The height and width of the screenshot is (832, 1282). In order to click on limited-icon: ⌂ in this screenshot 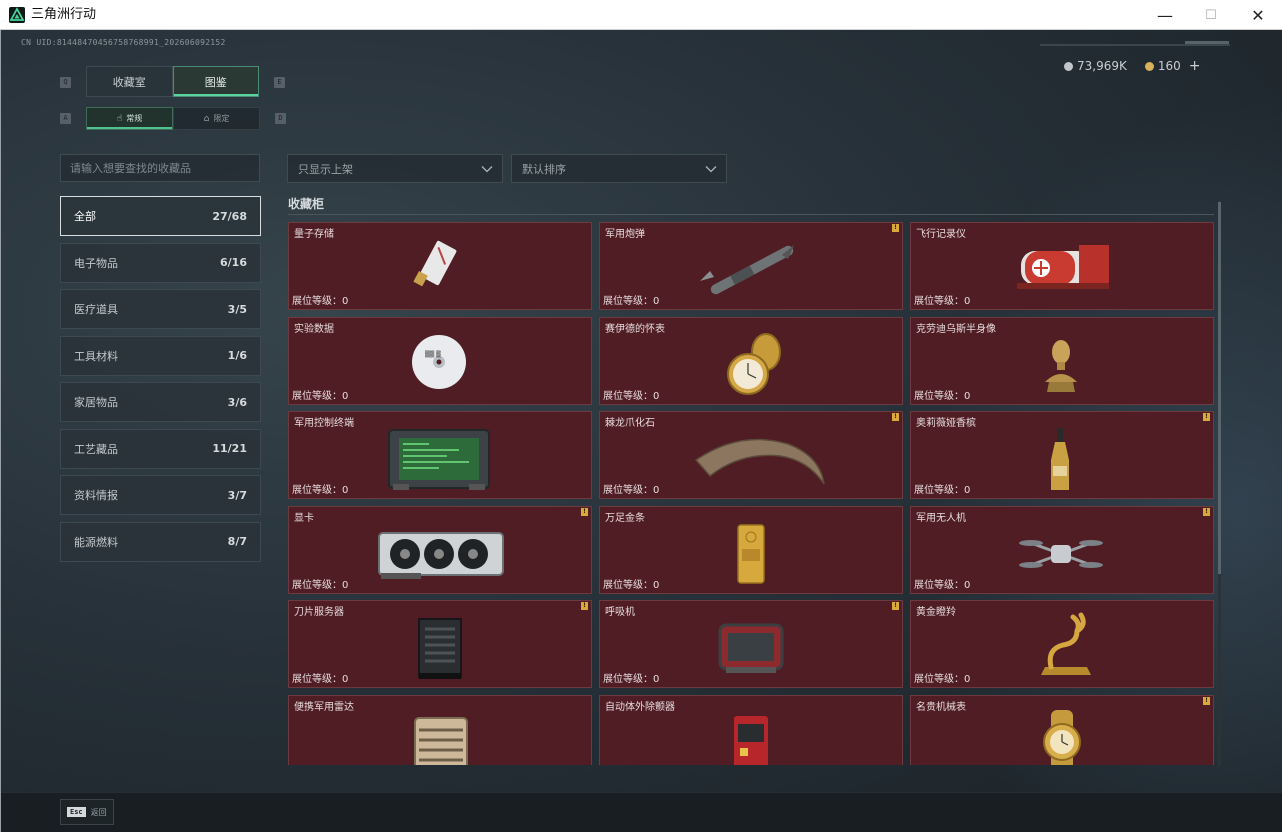, I will do `click(206, 118)`.